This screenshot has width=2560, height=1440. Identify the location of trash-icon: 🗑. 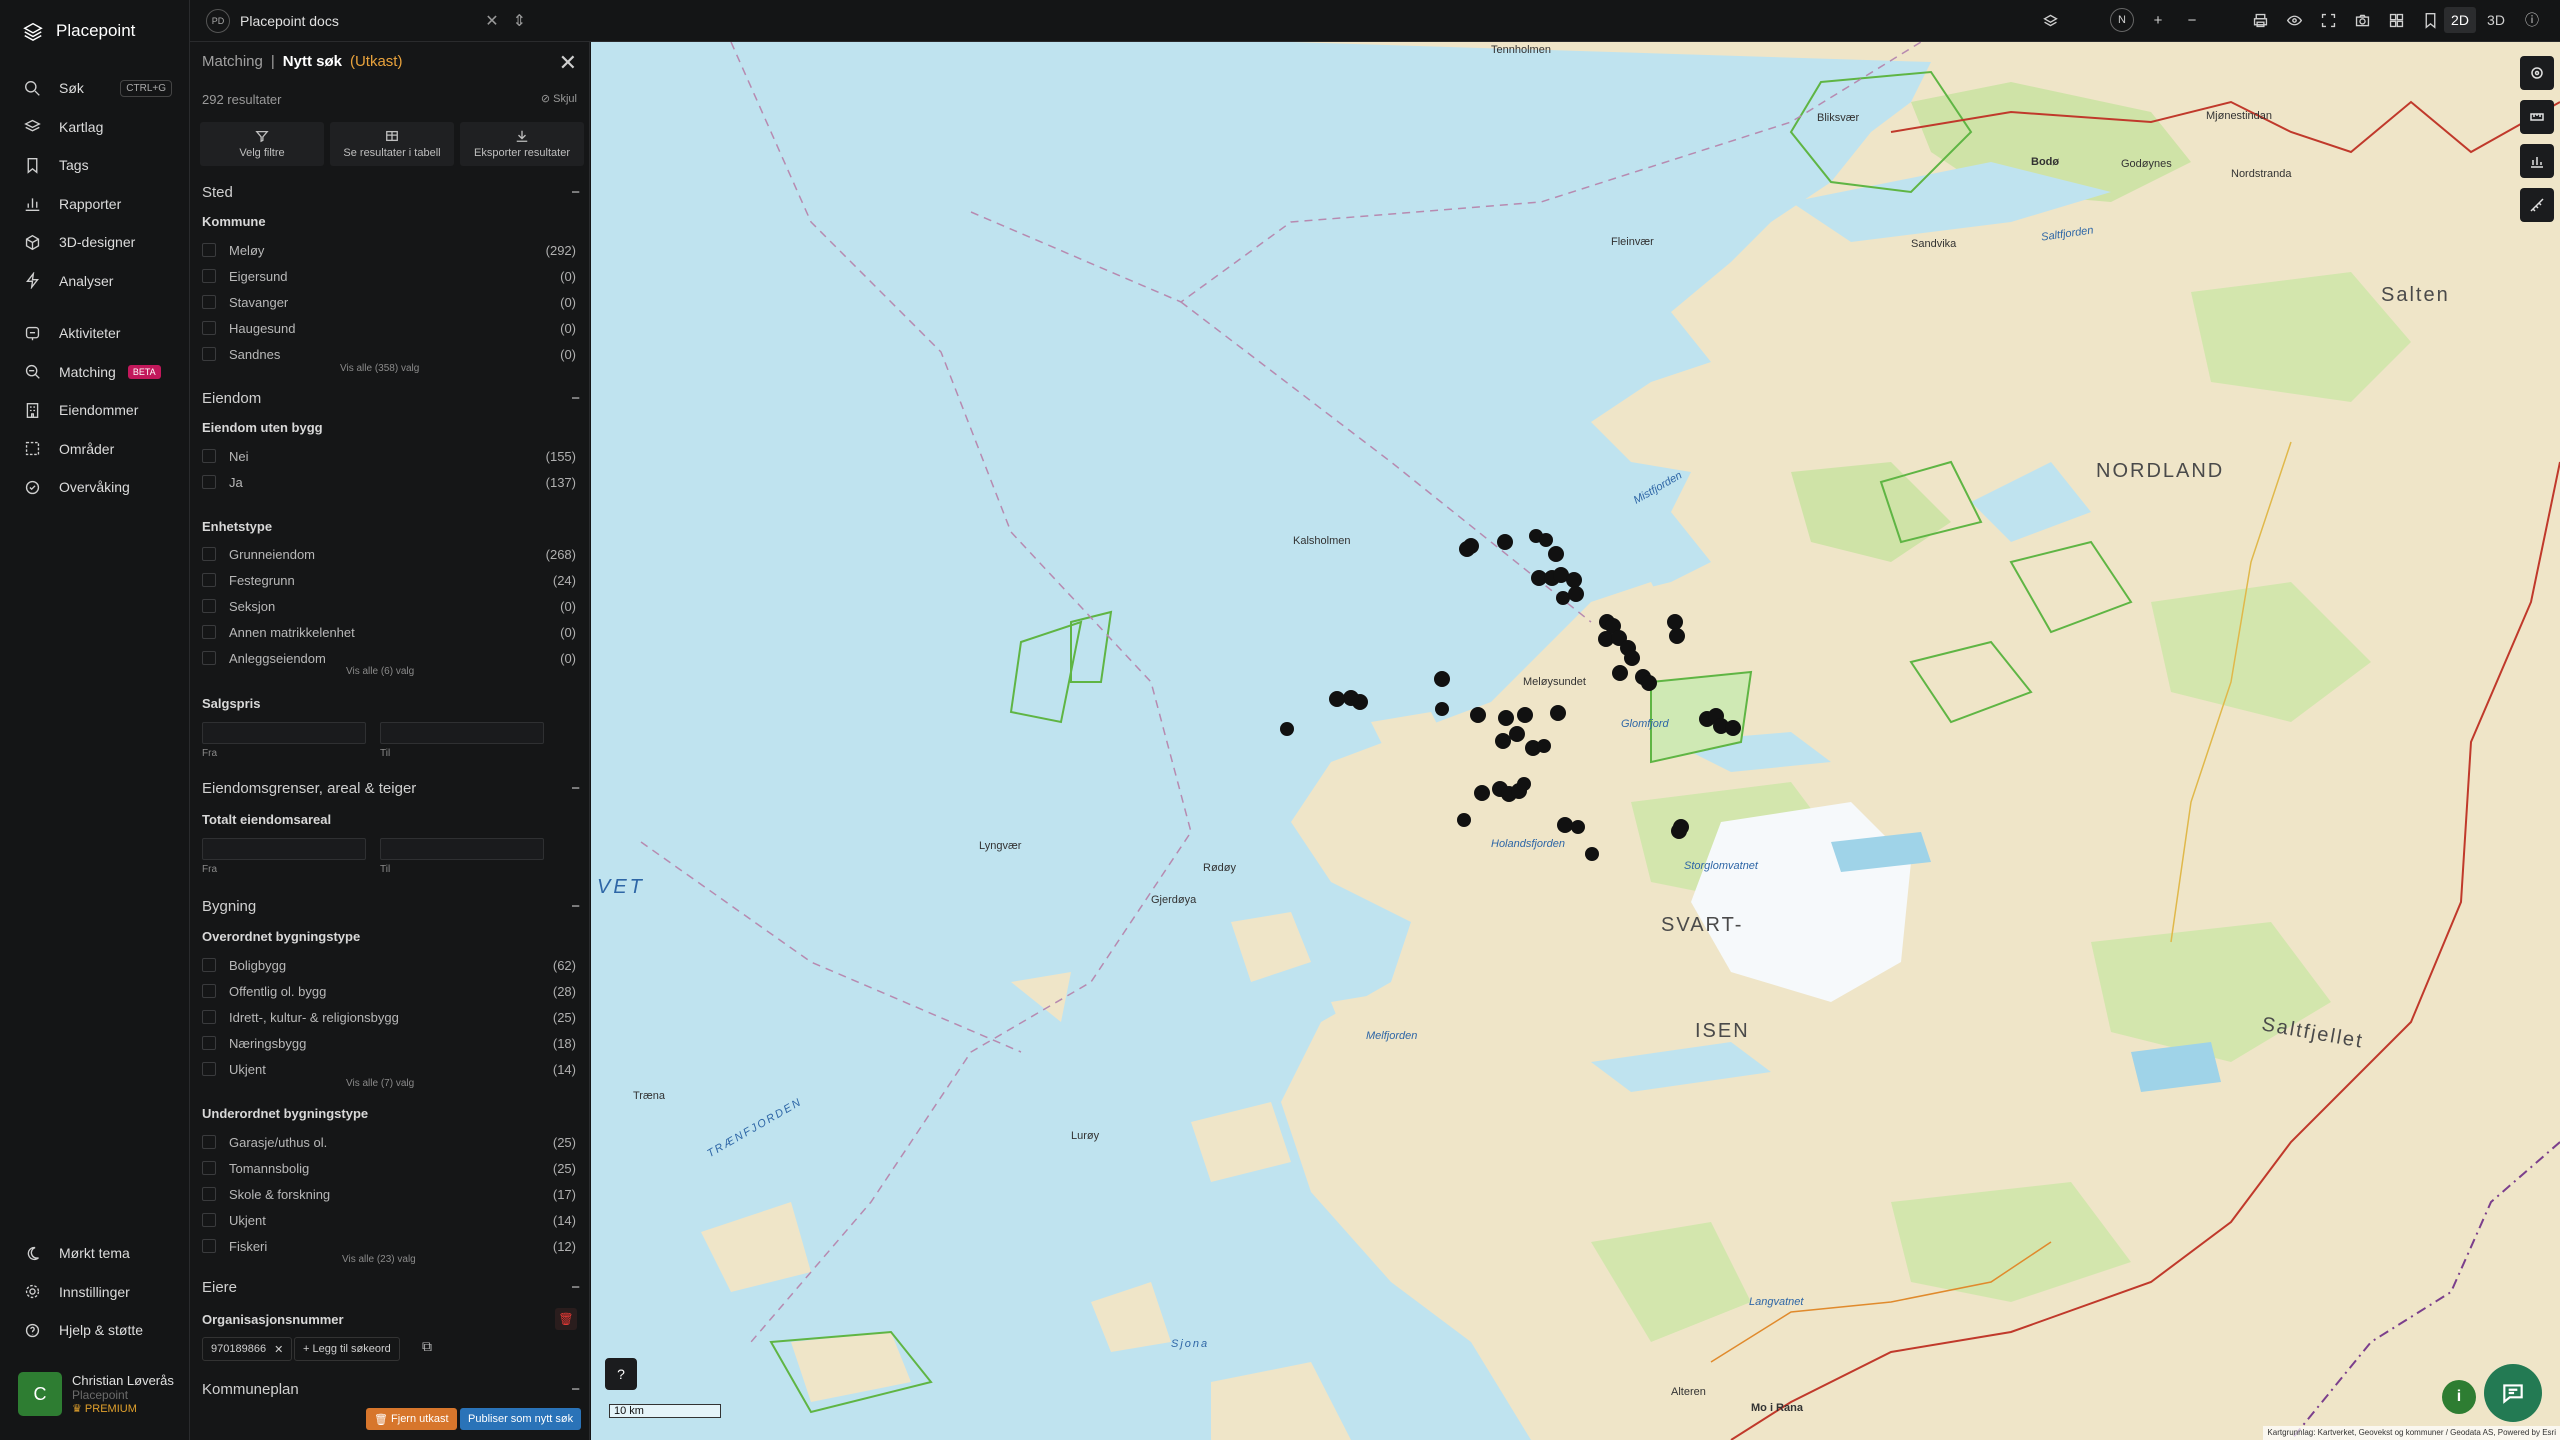
(566, 1319).